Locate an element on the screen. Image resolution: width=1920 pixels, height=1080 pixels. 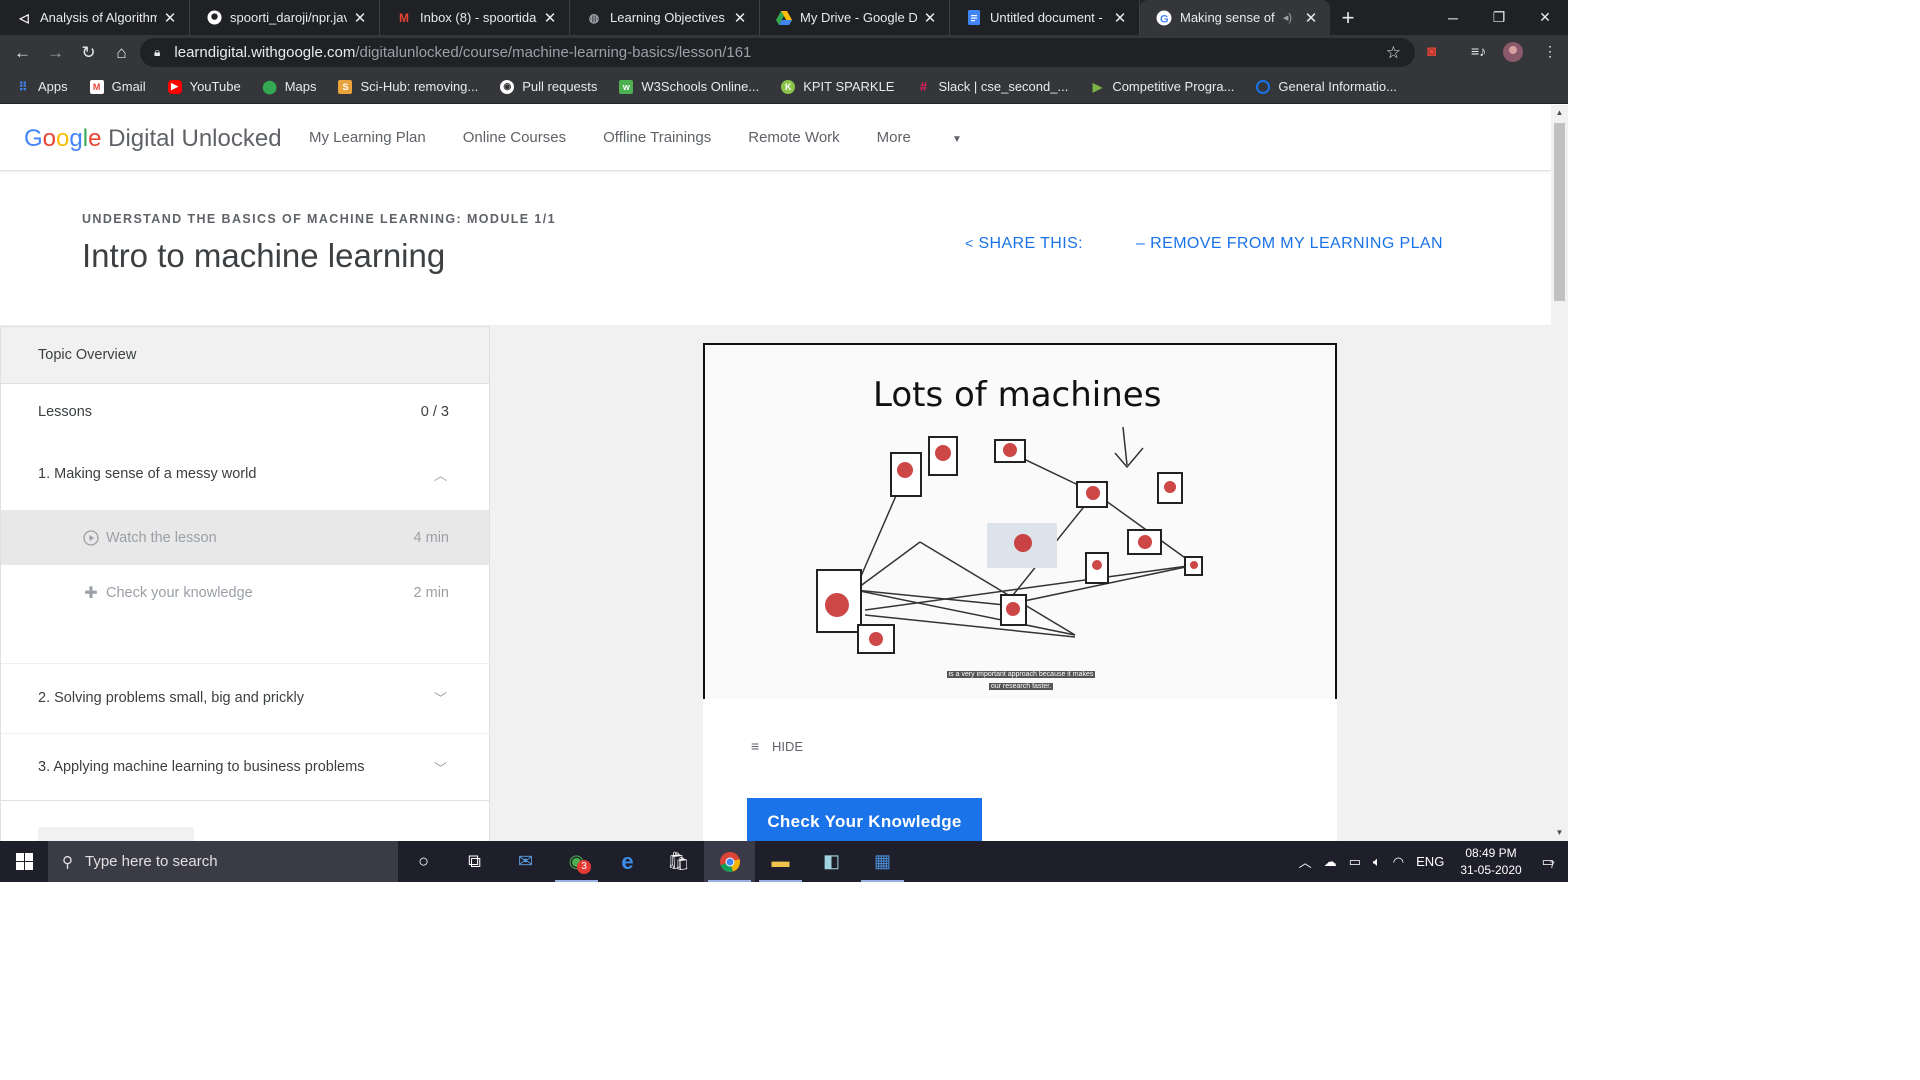
taskbar-search-input: ⚲ Type here to search is located at coordinates (223, 861).